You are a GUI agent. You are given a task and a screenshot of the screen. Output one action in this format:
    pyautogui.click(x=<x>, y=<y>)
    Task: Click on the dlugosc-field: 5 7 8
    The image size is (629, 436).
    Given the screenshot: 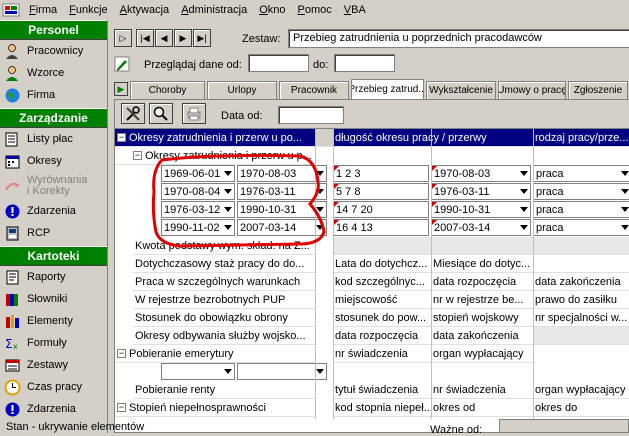 What is the action you would take?
    pyautogui.click(x=381, y=191)
    